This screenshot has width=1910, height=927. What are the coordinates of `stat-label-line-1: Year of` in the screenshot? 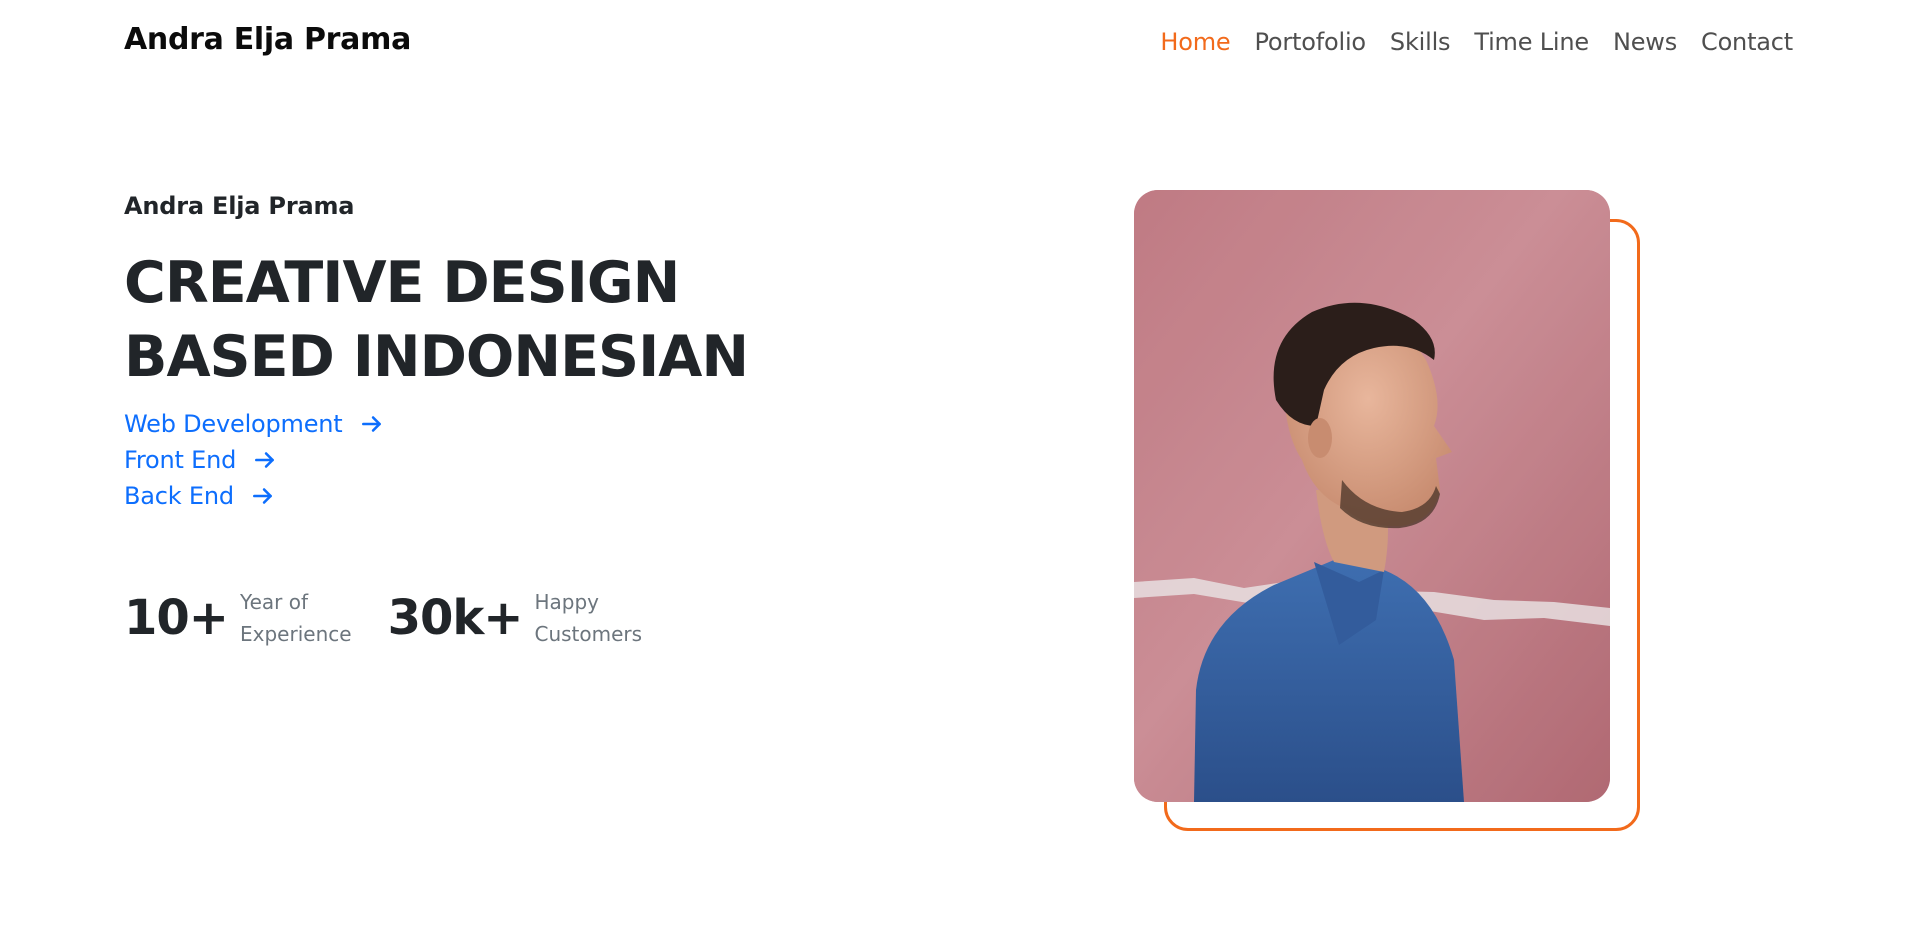 It's located at (274, 602).